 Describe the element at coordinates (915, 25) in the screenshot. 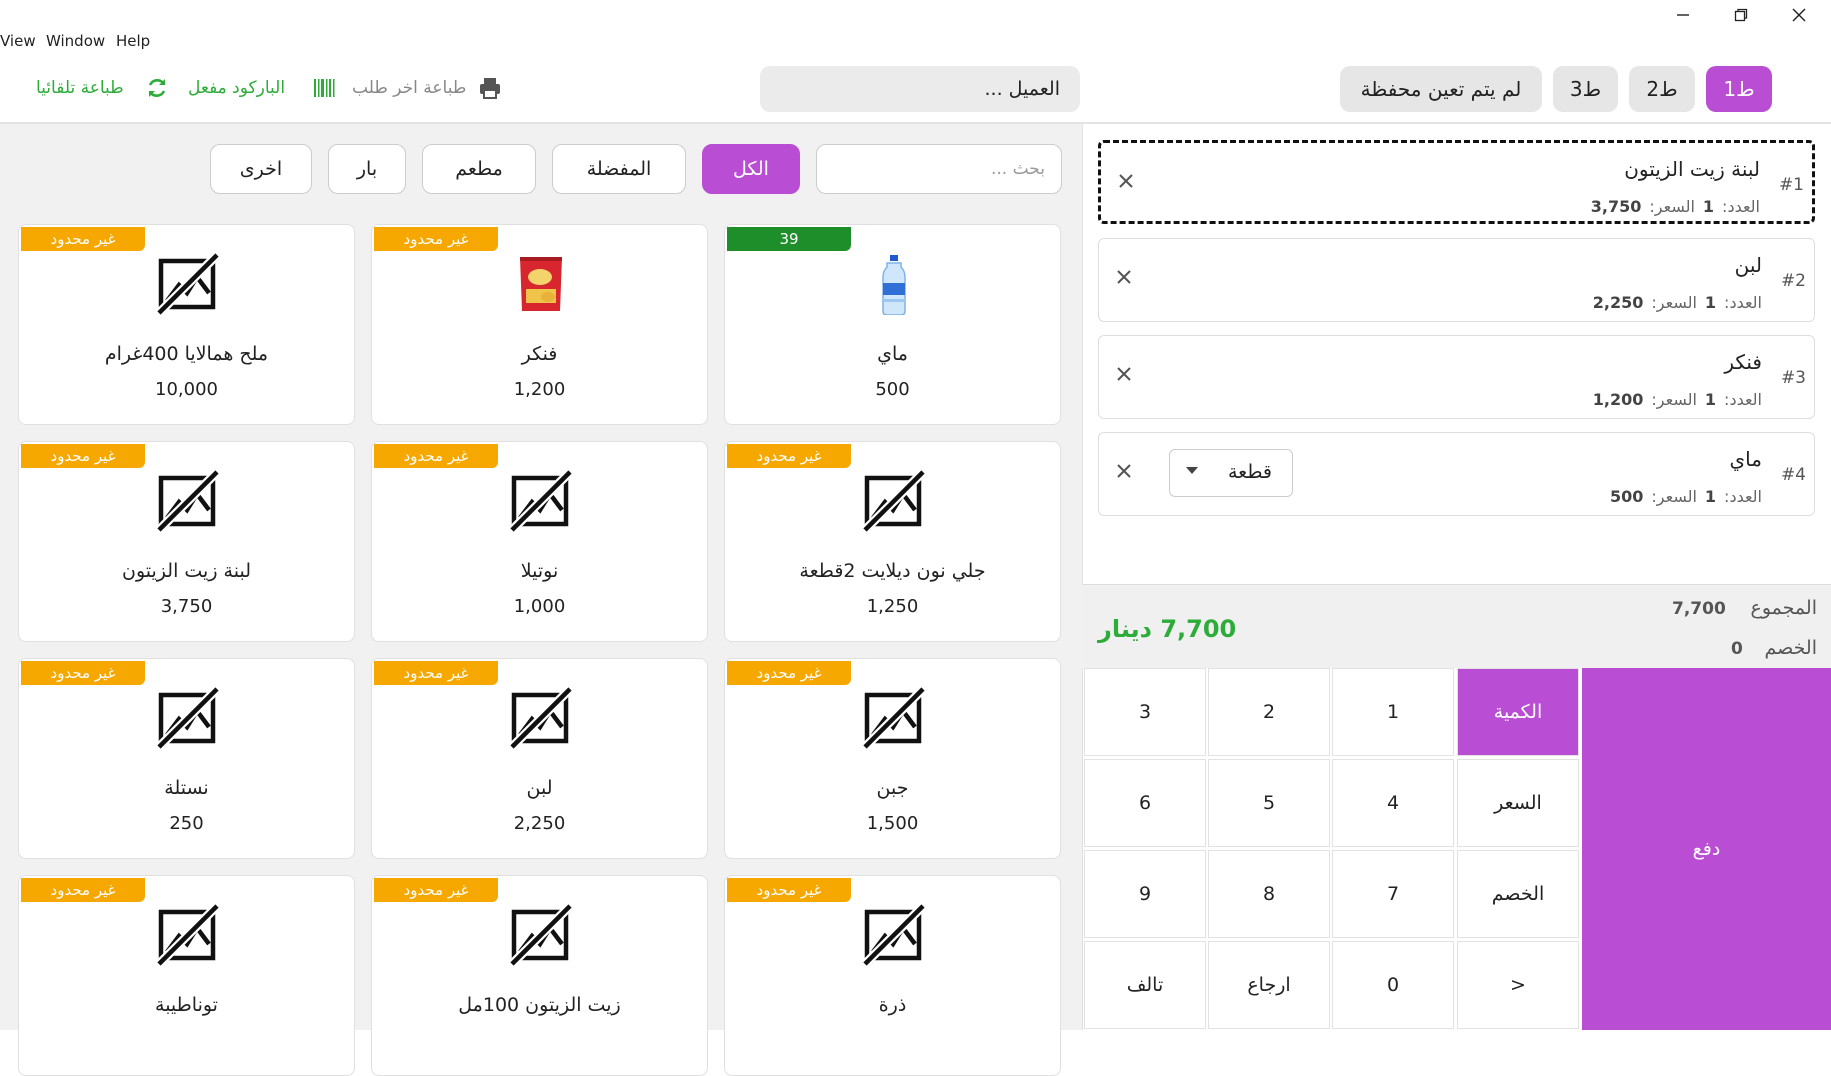

I see `menu-bar: View Window Help` at that location.